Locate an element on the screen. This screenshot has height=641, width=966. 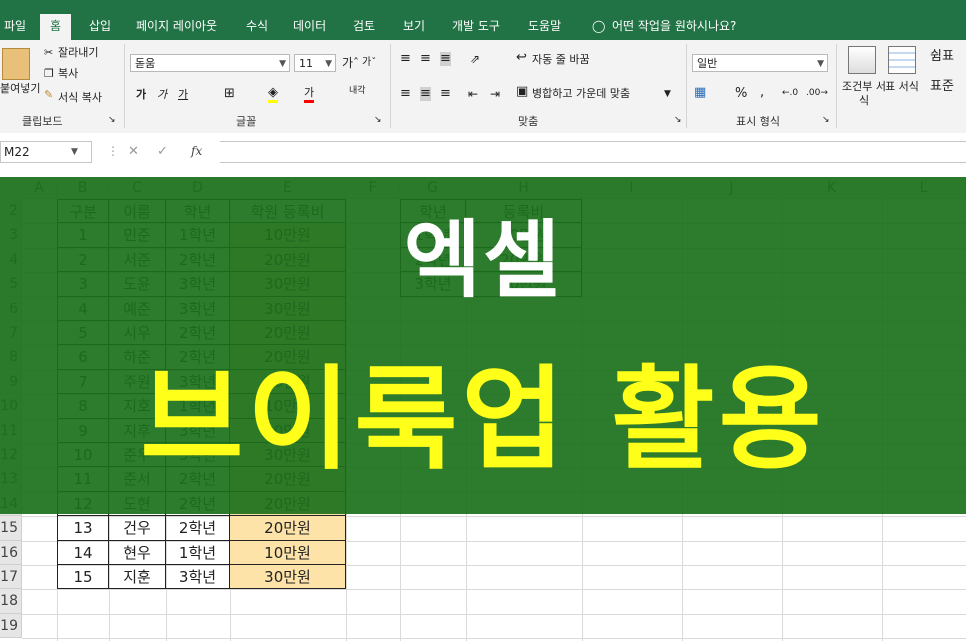
table-cell: 건우 is located at coordinates (137, 528).